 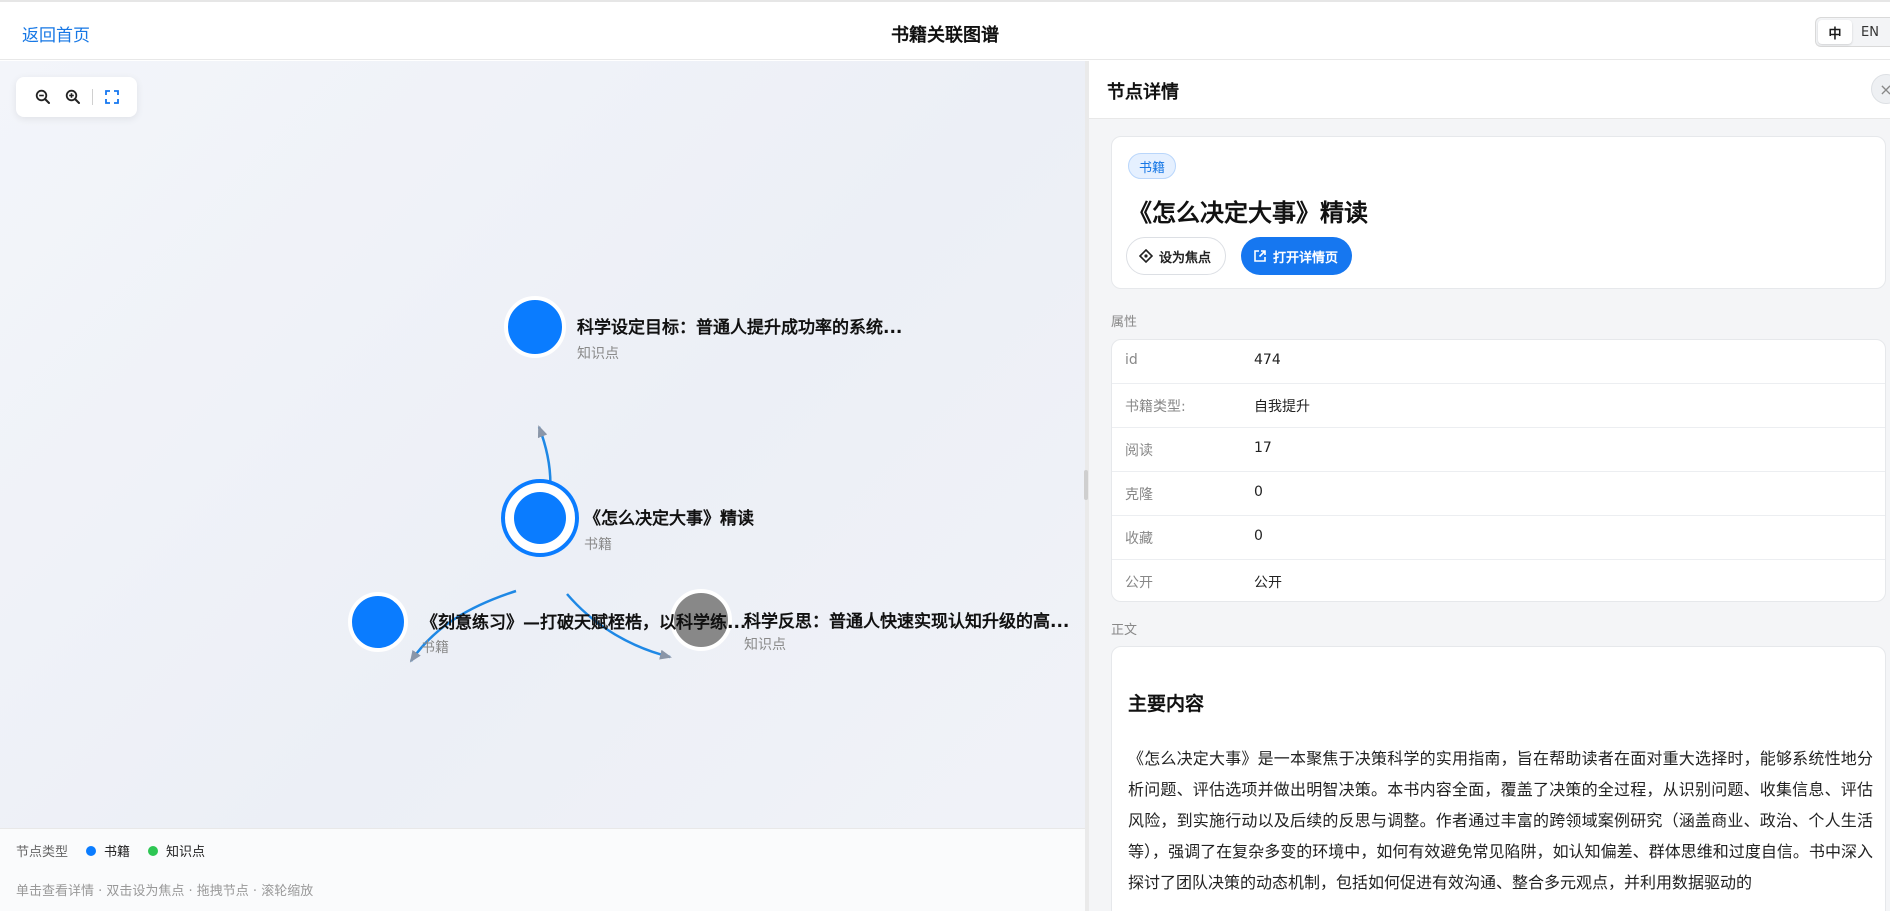 I want to click on graph-node-focused: 《怎么决定大事》精读 书籍, so click(x=627, y=518).